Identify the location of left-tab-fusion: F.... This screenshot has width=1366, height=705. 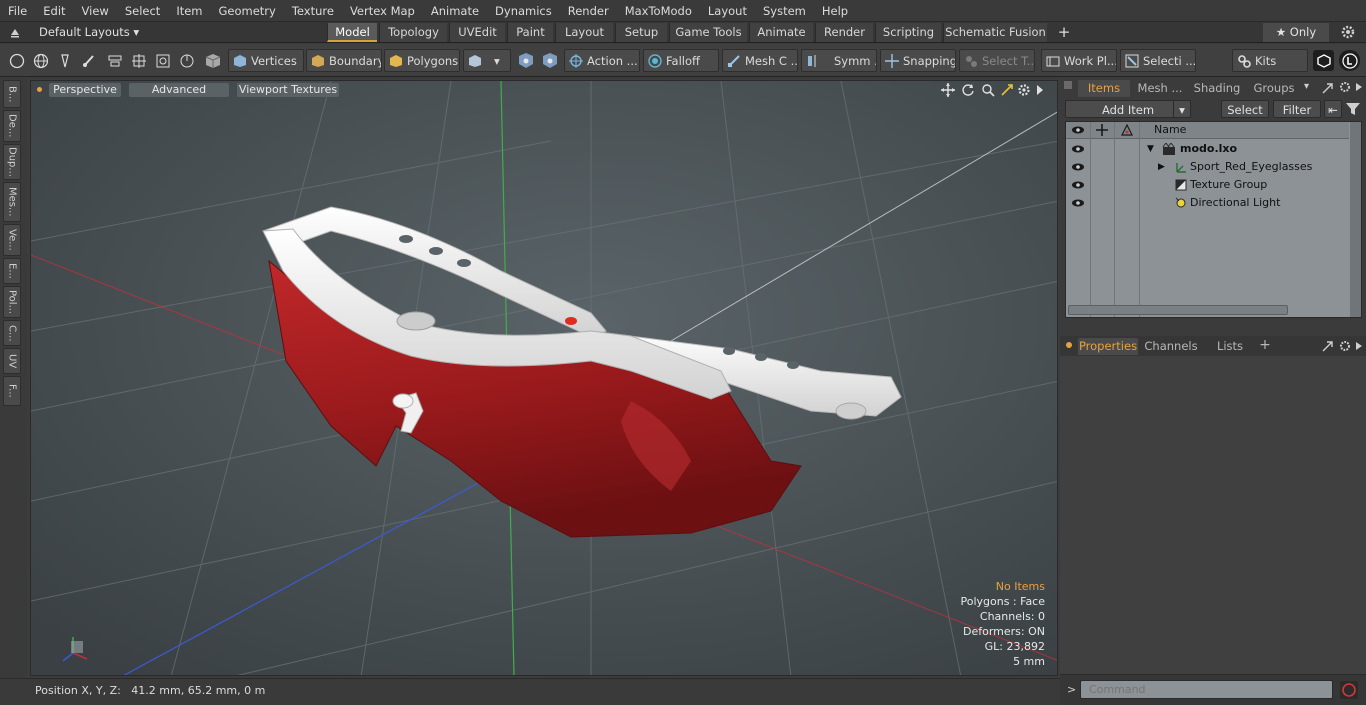
(12, 391).